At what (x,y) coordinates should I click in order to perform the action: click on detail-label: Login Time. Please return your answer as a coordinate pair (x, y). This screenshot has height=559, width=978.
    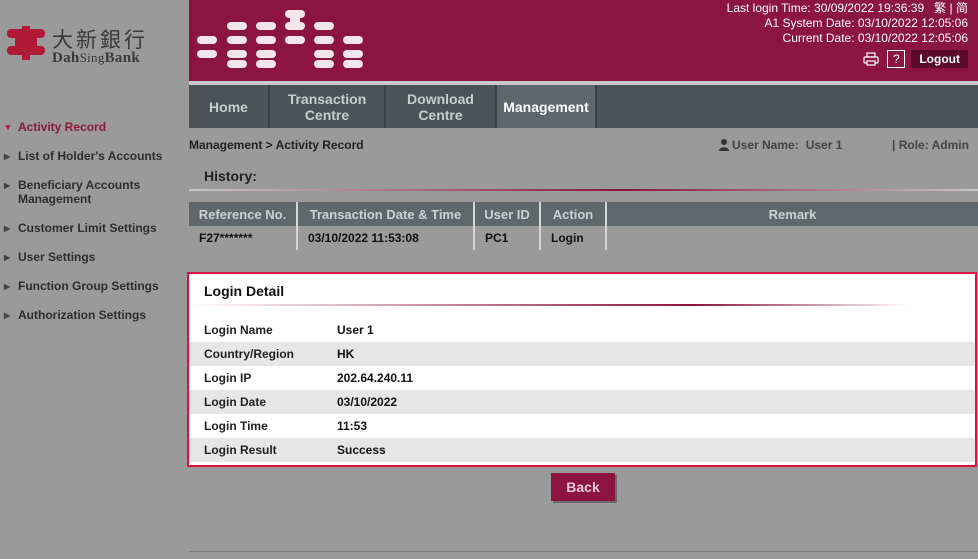
    Looking at the image, I should click on (236, 426).